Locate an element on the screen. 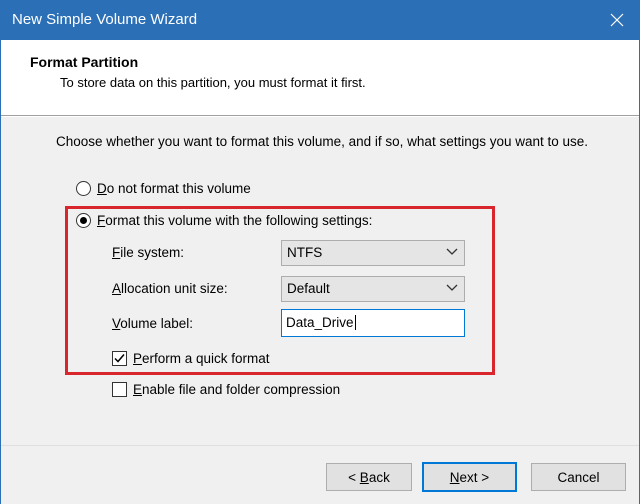 Image resolution: width=640 pixels, height=504 pixels. no-format-radio is located at coordinates (83, 188).